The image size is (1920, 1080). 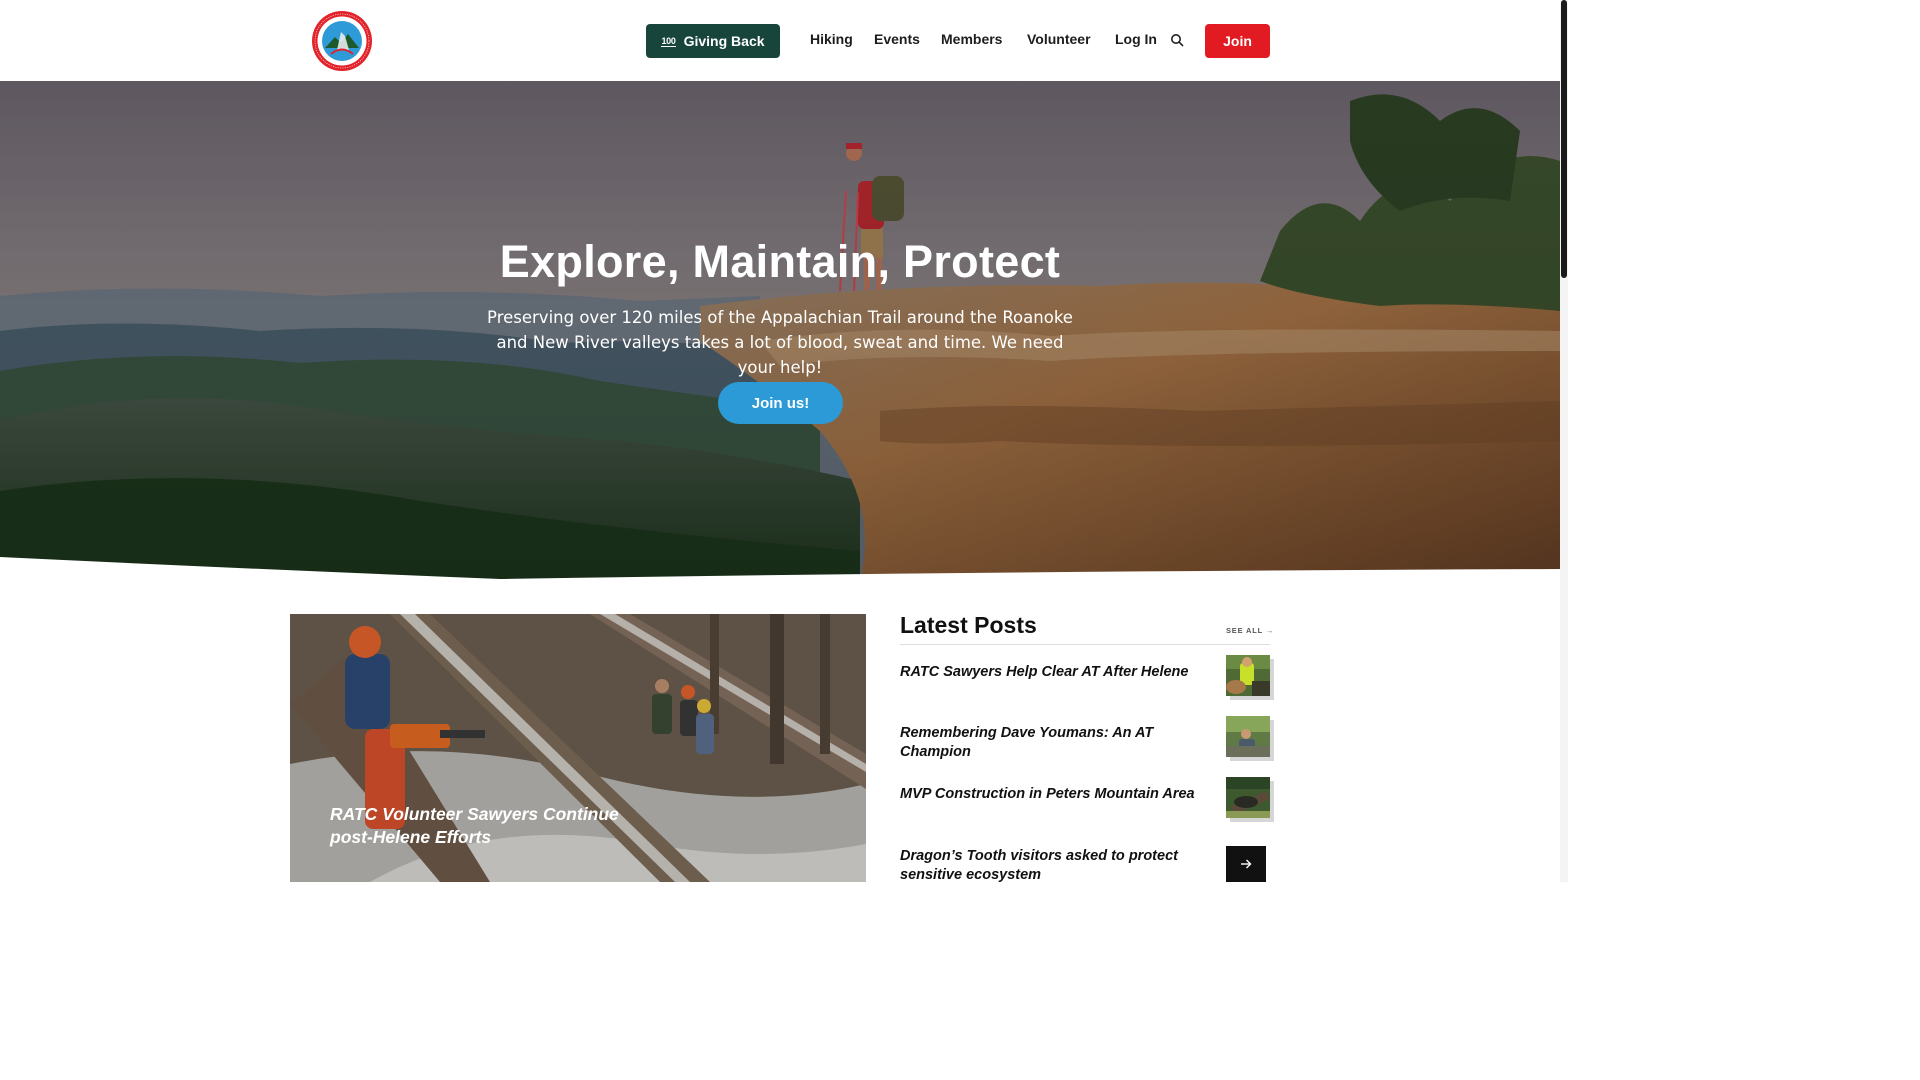 What do you see at coordinates (724, 41) in the screenshot?
I see `giving-back-label: Giving Back` at bounding box center [724, 41].